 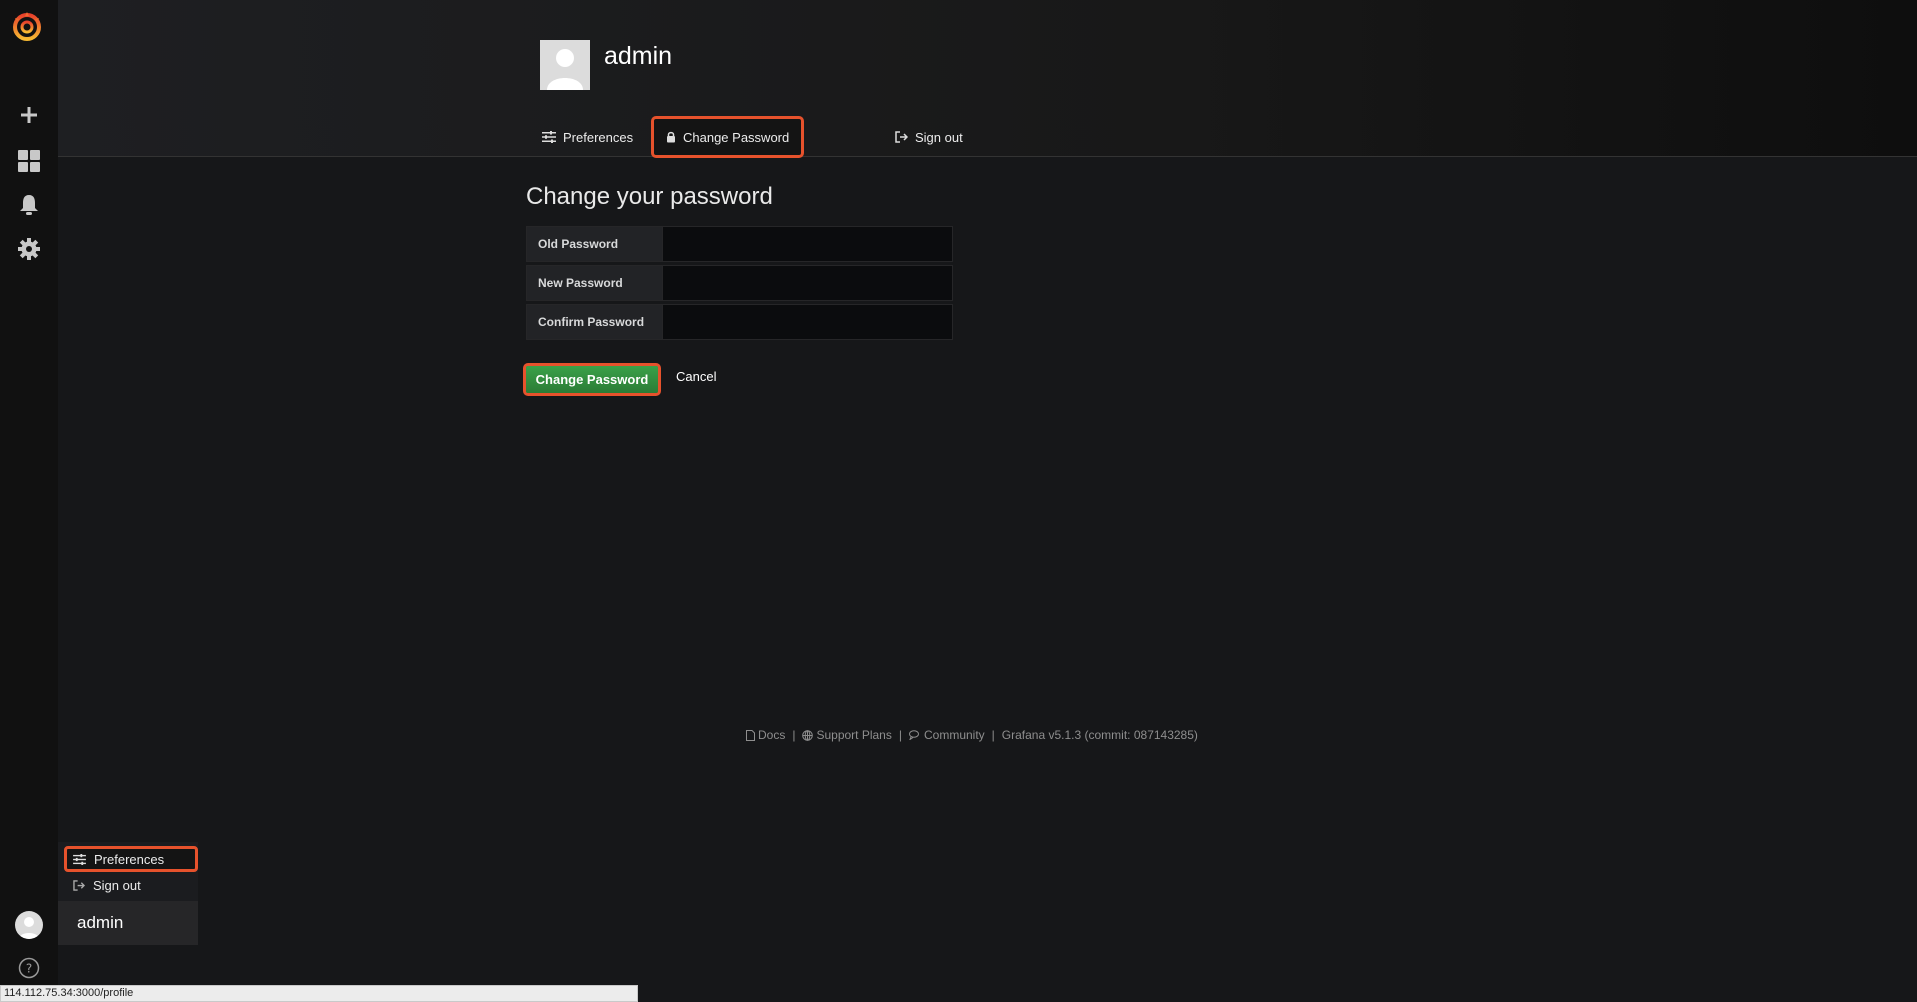 I want to click on old-password-field, so click(x=808, y=244).